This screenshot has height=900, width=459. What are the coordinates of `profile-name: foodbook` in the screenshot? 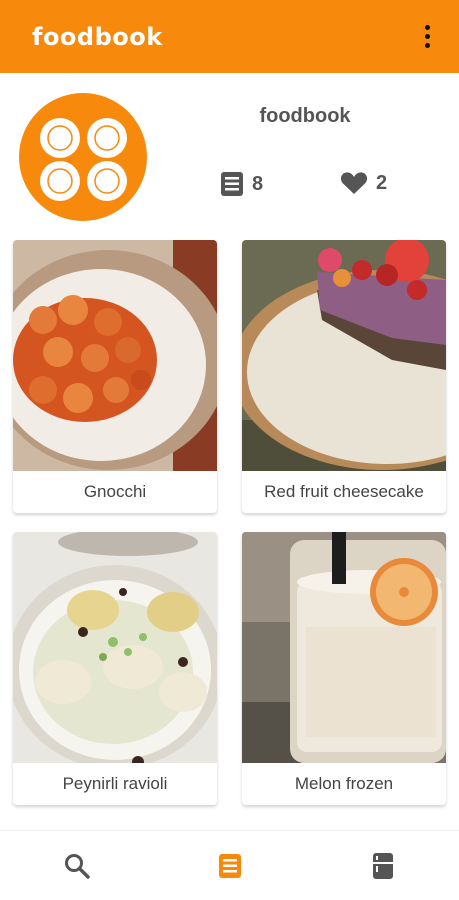 It's located at (305, 116).